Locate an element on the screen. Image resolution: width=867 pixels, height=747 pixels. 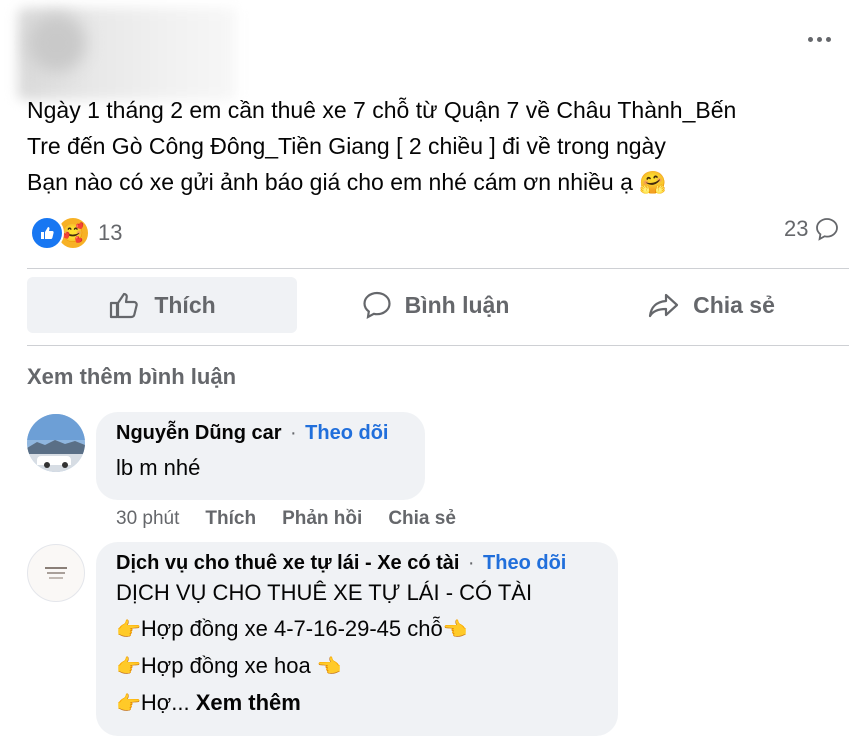
more-options-button is located at coordinates (819, 39).